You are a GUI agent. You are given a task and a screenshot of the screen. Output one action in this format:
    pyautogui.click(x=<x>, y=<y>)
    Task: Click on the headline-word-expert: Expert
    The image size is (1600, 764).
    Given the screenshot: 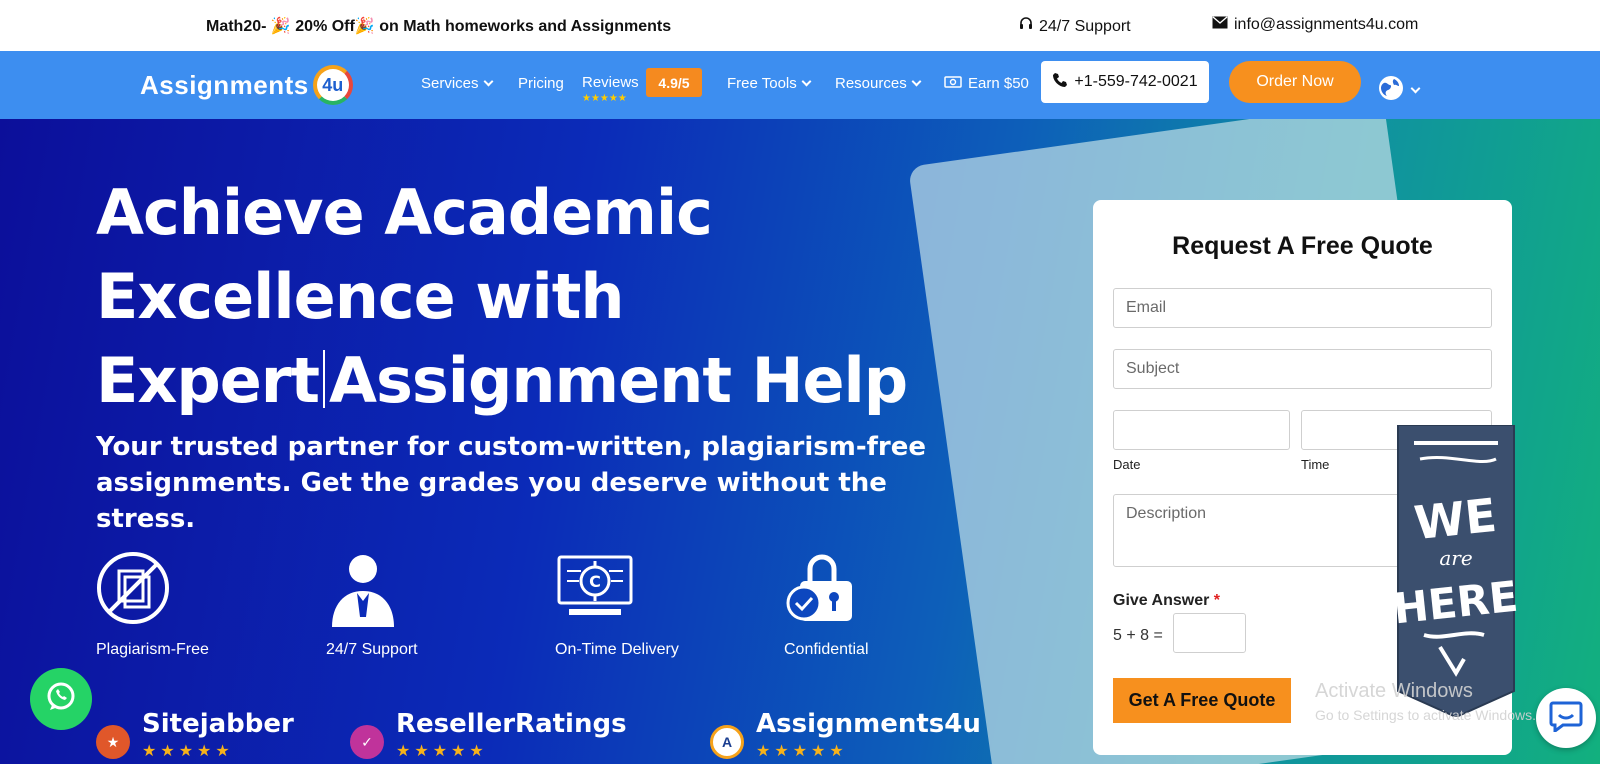 What is the action you would take?
    pyautogui.click(x=208, y=380)
    